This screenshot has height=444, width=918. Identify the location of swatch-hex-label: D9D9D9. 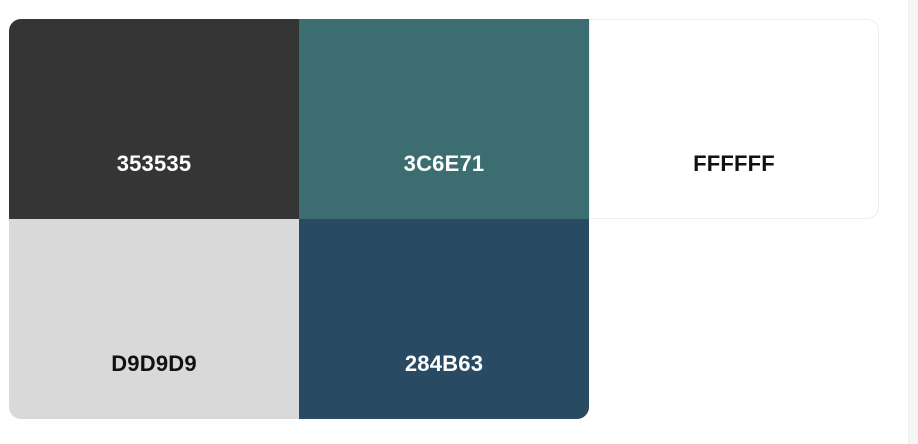
(154, 363).